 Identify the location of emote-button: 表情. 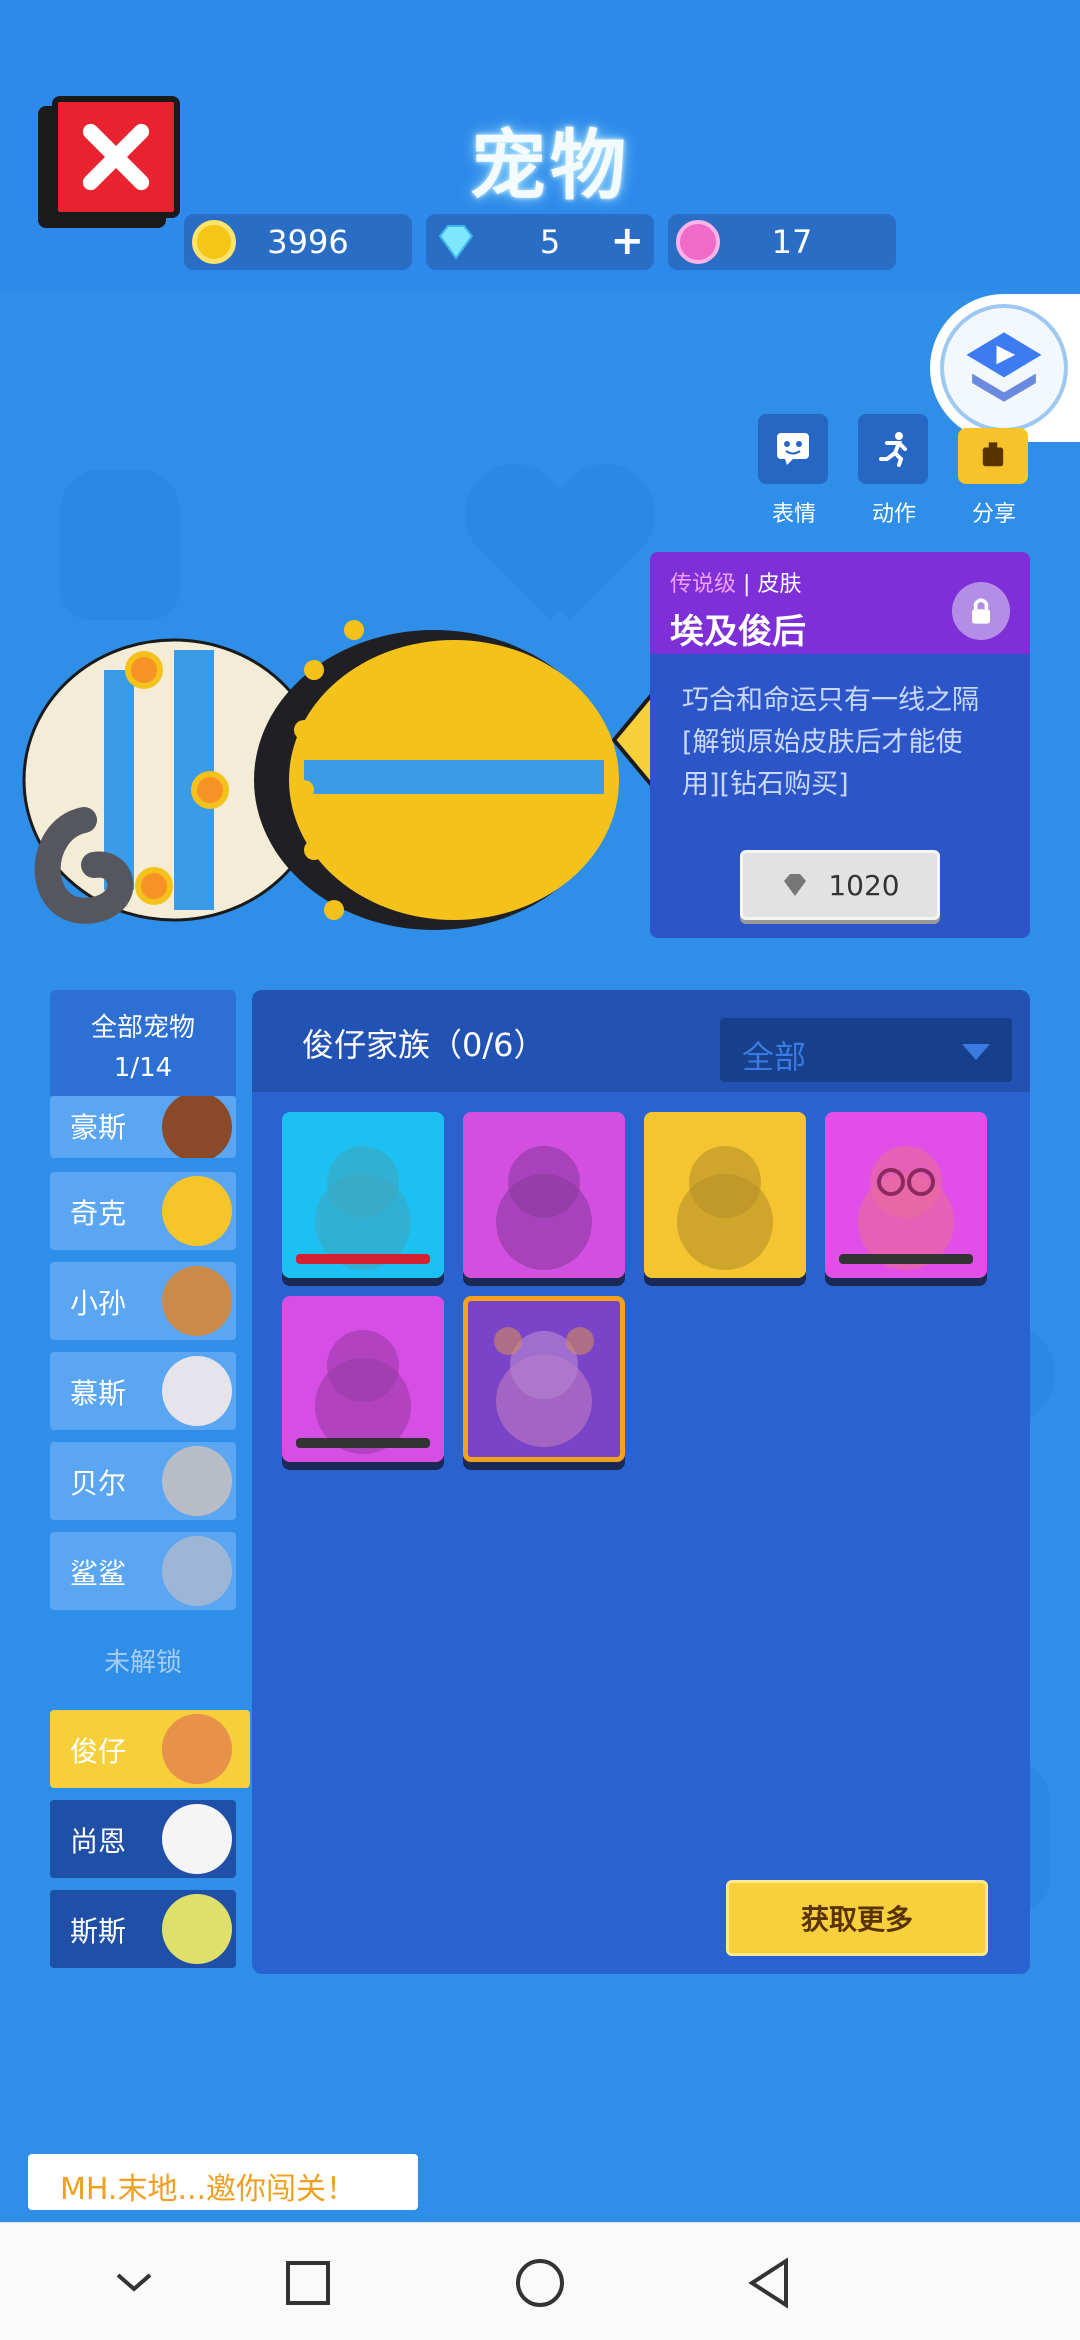
(794, 471).